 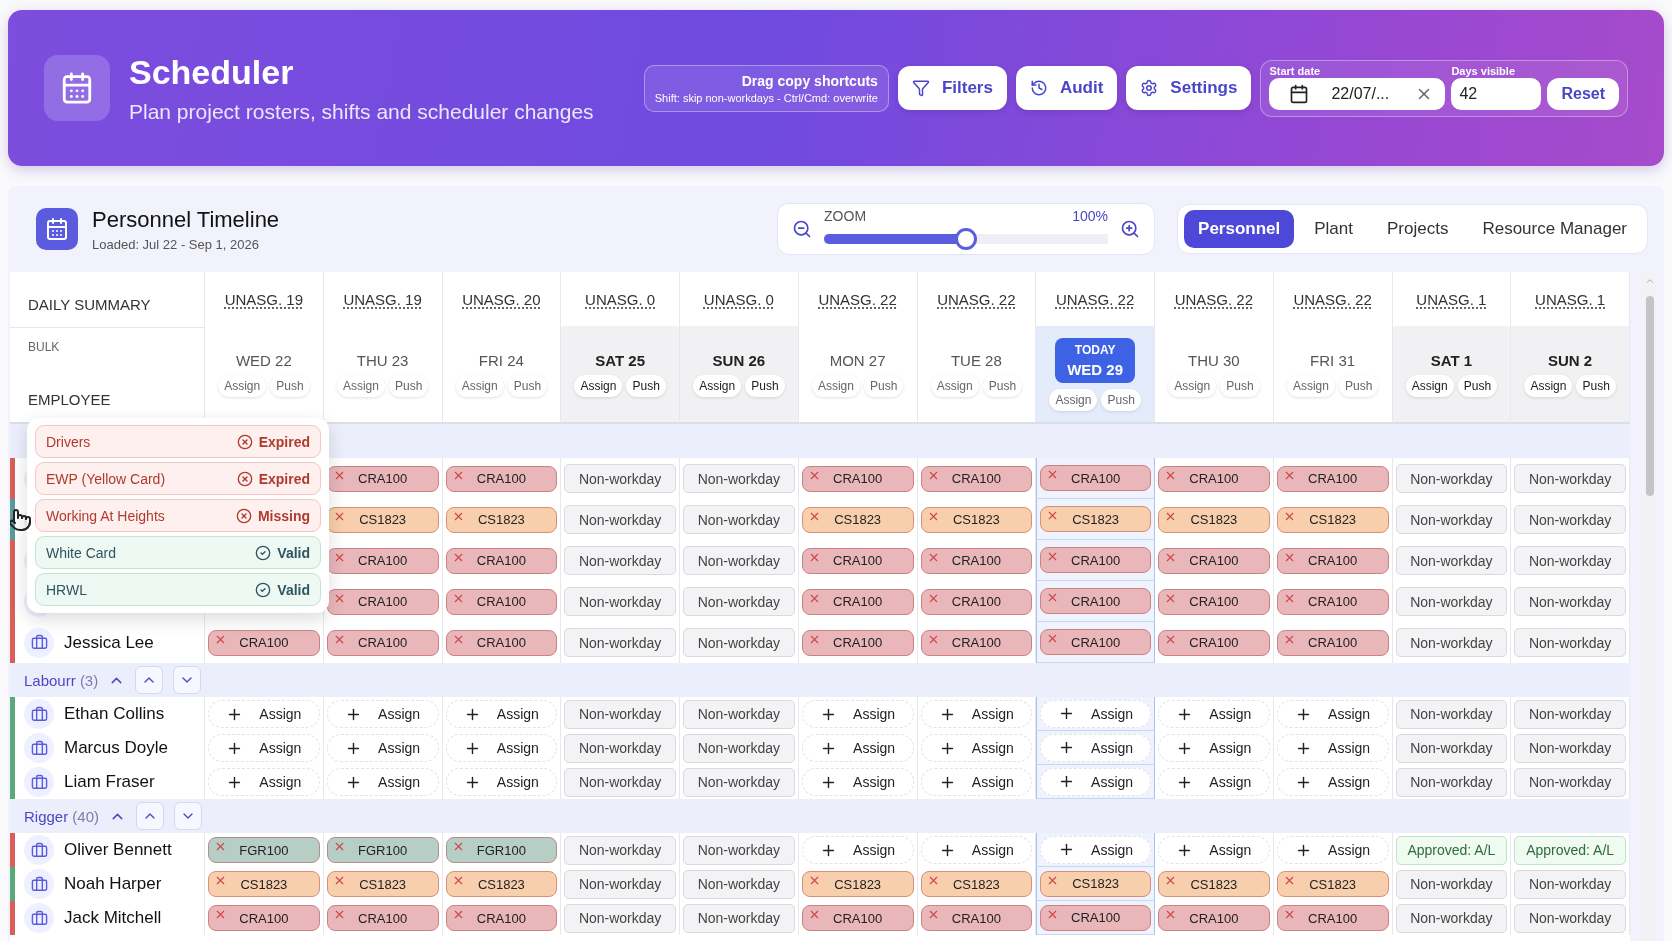 I want to click on scroll-thumb, so click(x=1650, y=396).